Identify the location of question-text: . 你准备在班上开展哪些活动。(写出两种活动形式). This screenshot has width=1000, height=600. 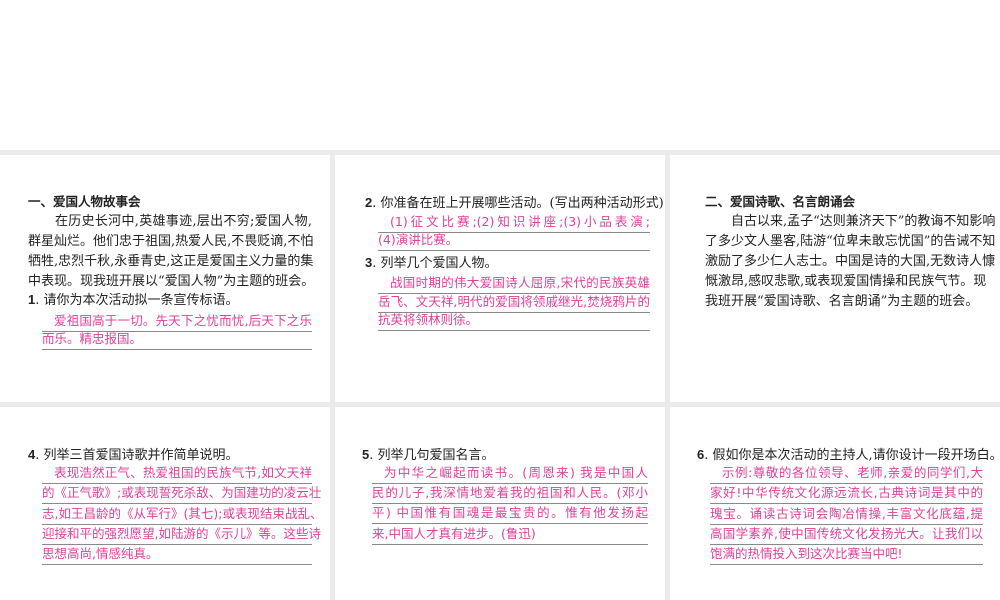
(518, 203).